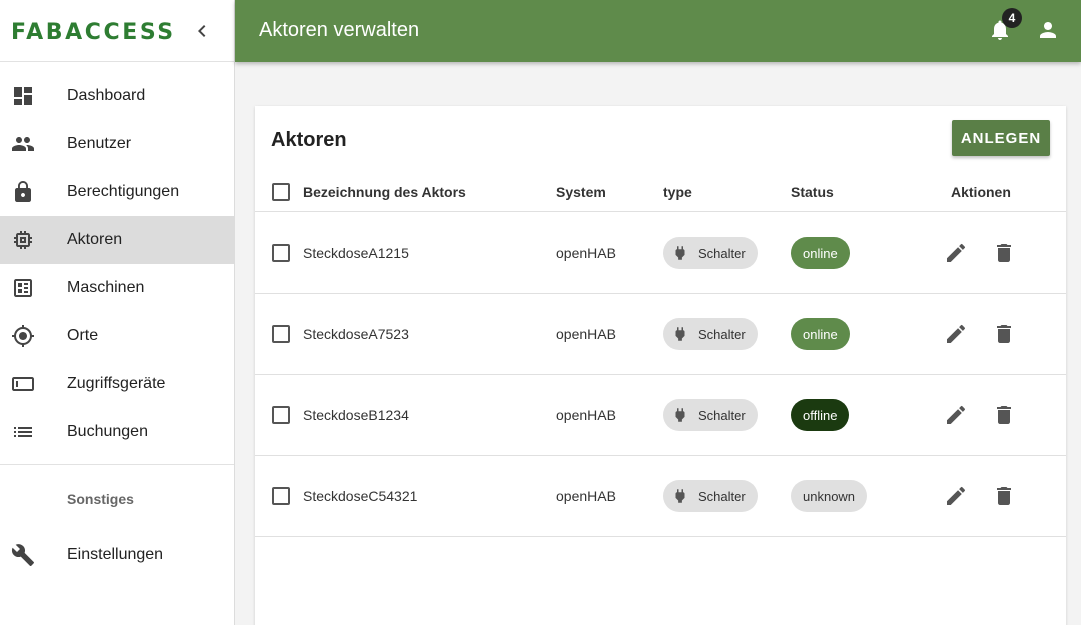 The width and height of the screenshot is (1081, 625). What do you see at coordinates (106, 95) in the screenshot?
I see `sidebar-item-label: Dashboard` at bounding box center [106, 95].